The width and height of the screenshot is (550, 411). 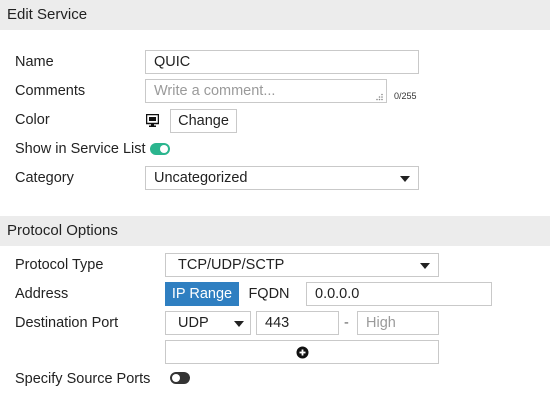 I want to click on monitor-icon, so click(x=152, y=120).